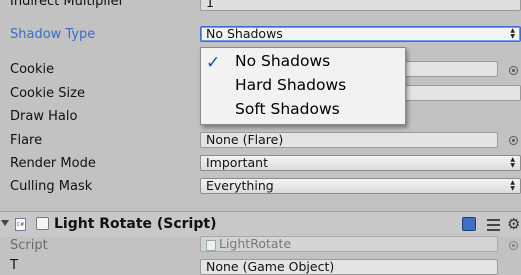 This screenshot has width=521, height=275. Describe the element at coordinates (360, 5) in the screenshot. I see `indirect-multiplier-field: 1` at that location.